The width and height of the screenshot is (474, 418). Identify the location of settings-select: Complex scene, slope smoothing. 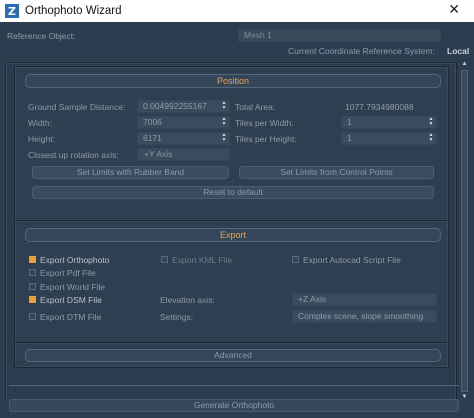
(364, 316).